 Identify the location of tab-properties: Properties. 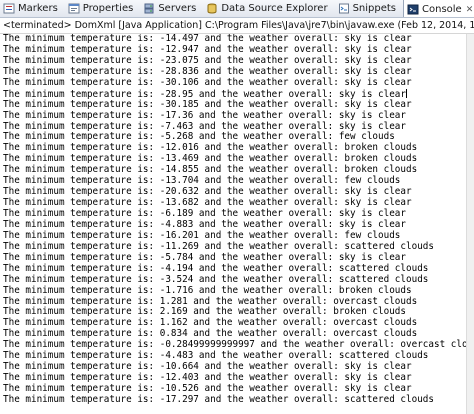
(103, 8).